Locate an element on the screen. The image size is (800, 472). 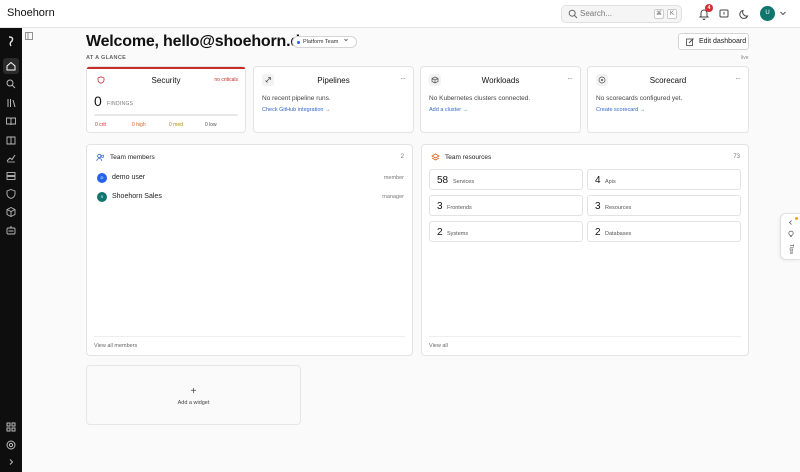
app-title: Shoehorn is located at coordinates (31, 13).